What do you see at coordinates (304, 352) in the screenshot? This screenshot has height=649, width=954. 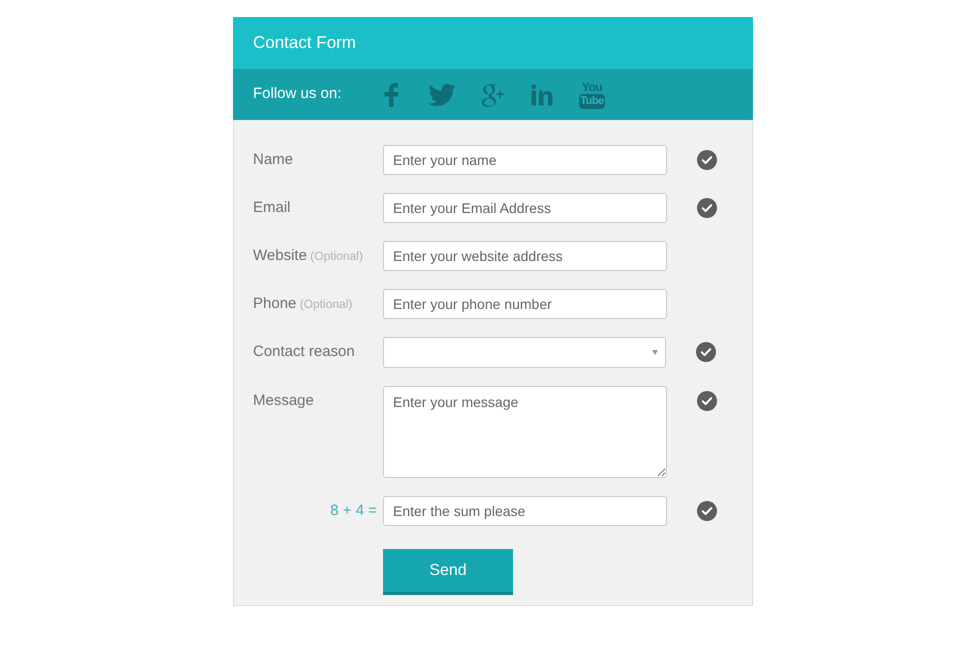 I see `field-label: Contact reason` at bounding box center [304, 352].